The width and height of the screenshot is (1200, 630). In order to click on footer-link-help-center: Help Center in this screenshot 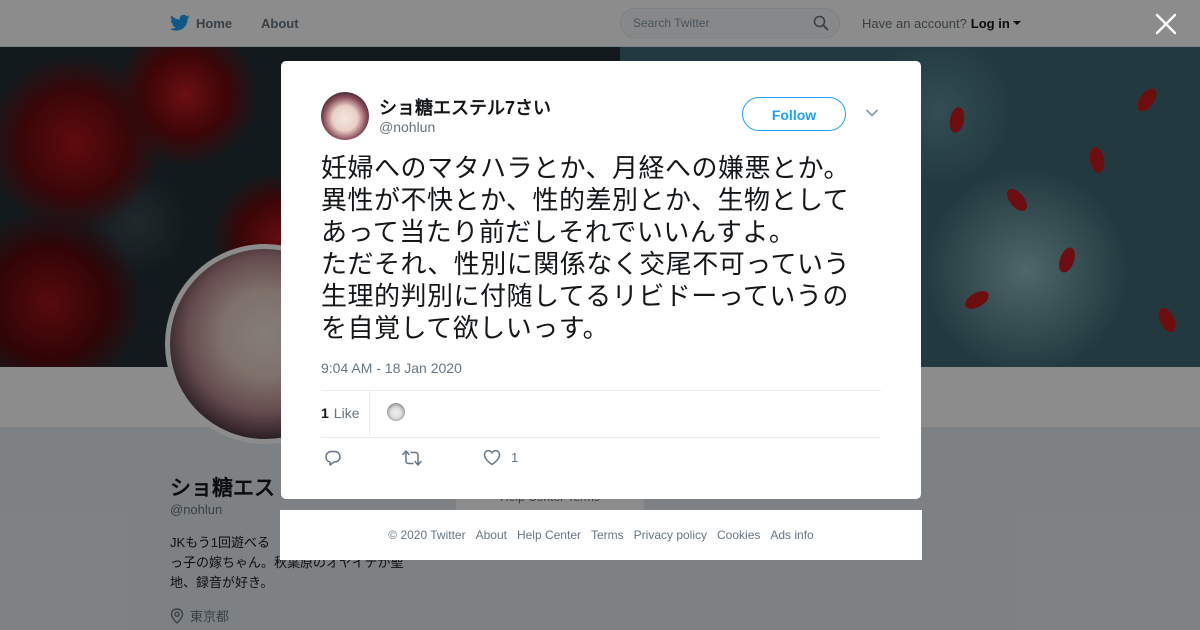, I will do `click(549, 535)`.